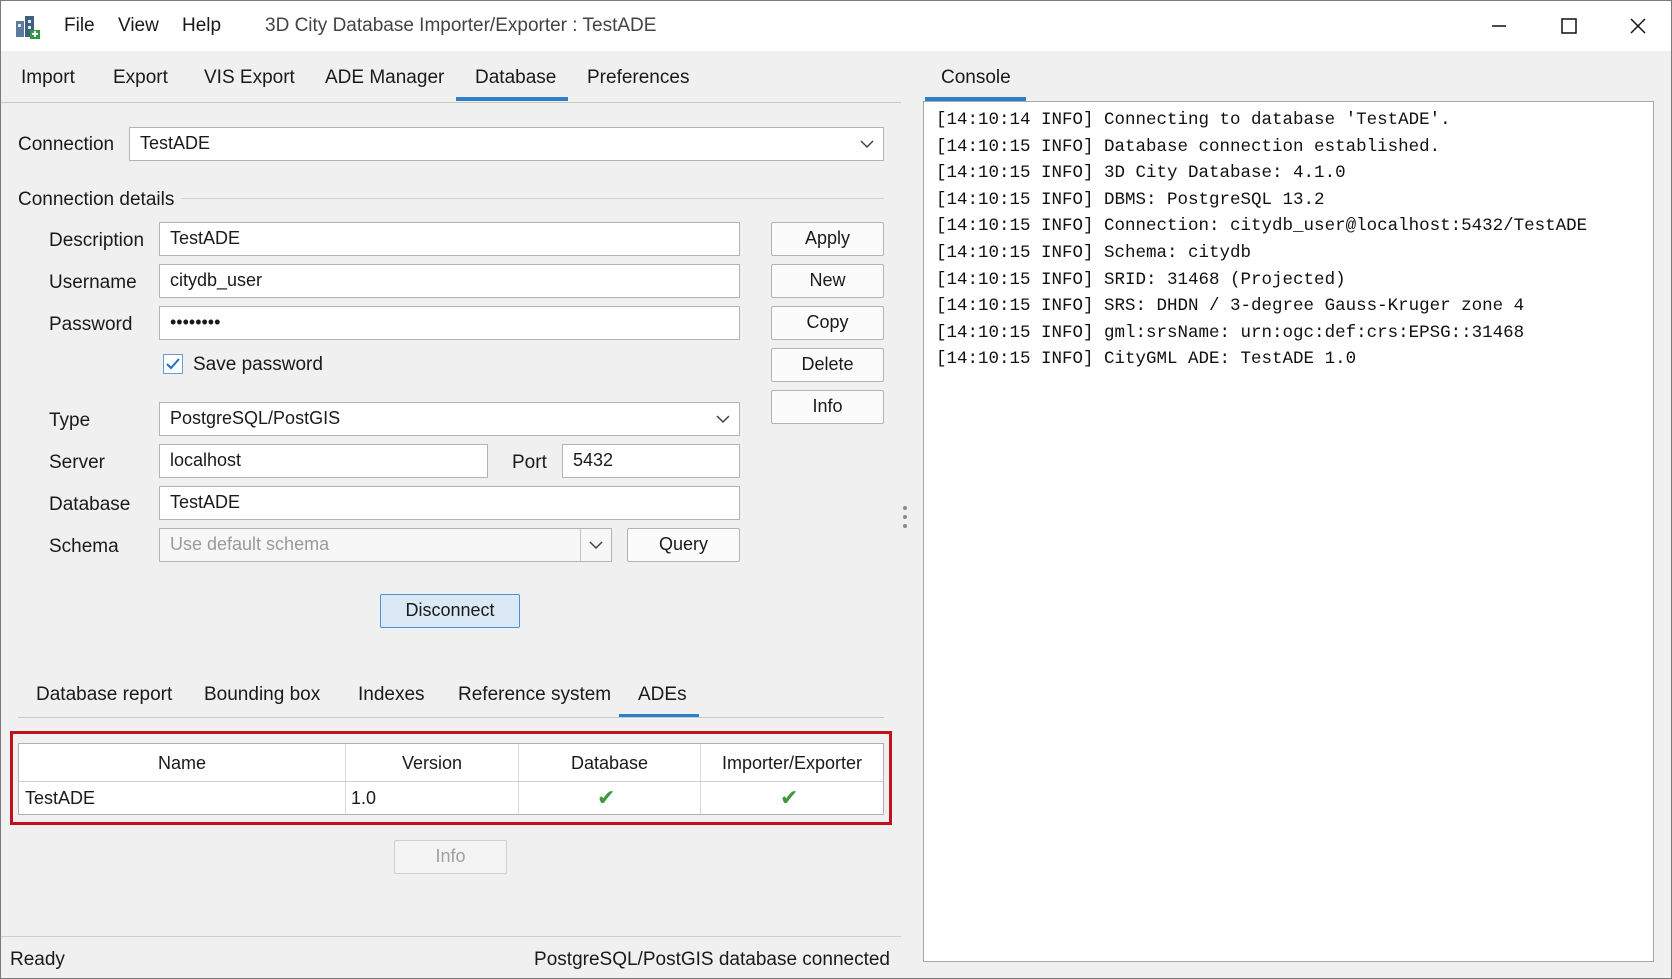 This screenshot has width=1672, height=979. I want to click on copy-button: Copy, so click(827, 323).